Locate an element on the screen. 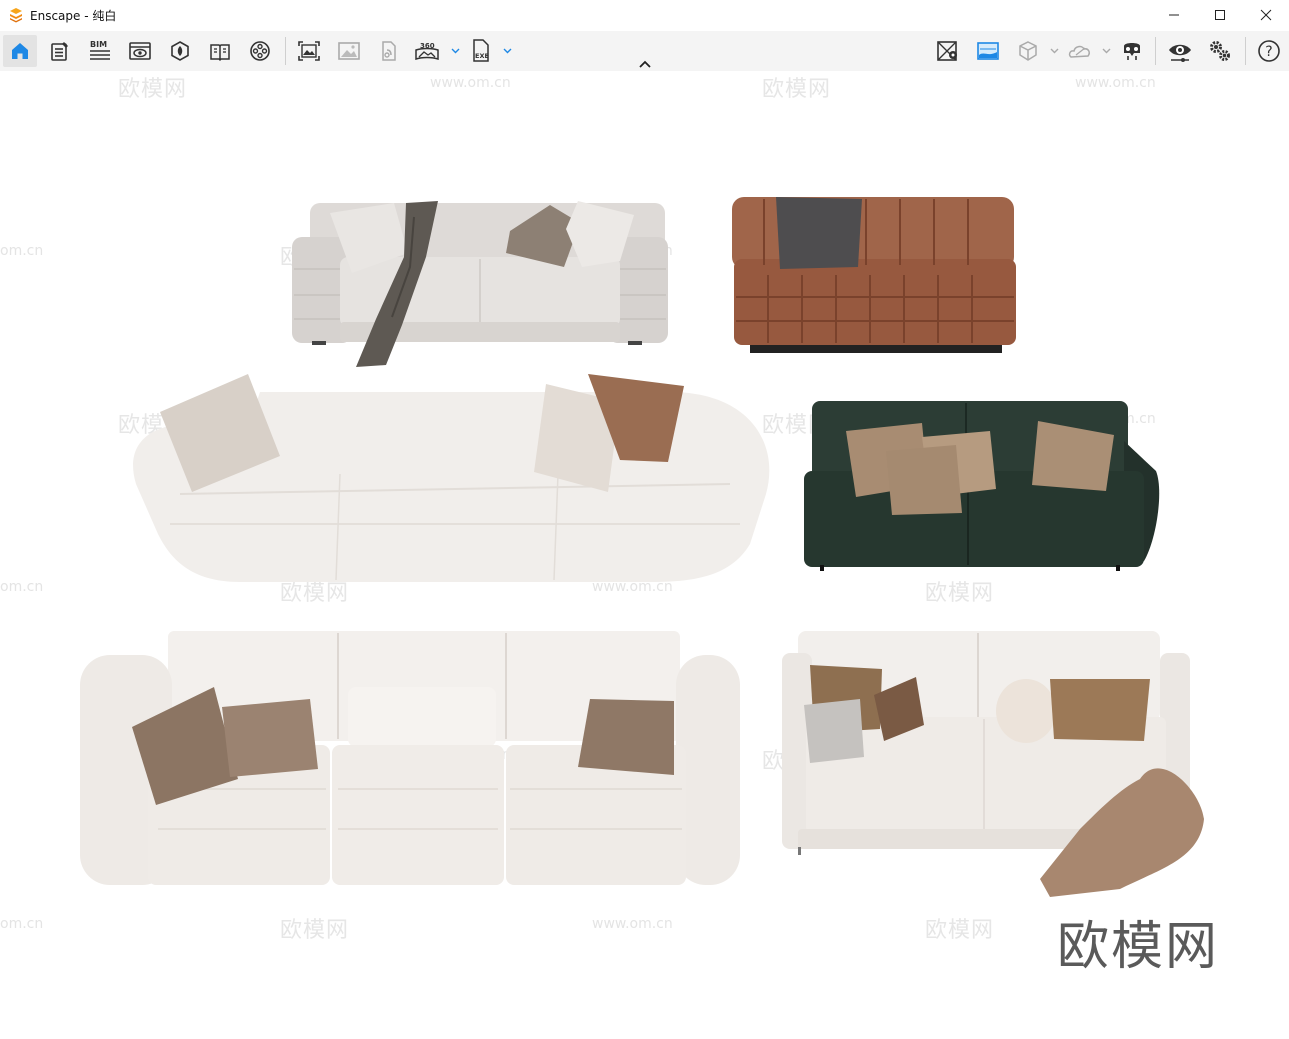 The image size is (1289, 1039). document-edit-icon is located at coordinates (59, 51).